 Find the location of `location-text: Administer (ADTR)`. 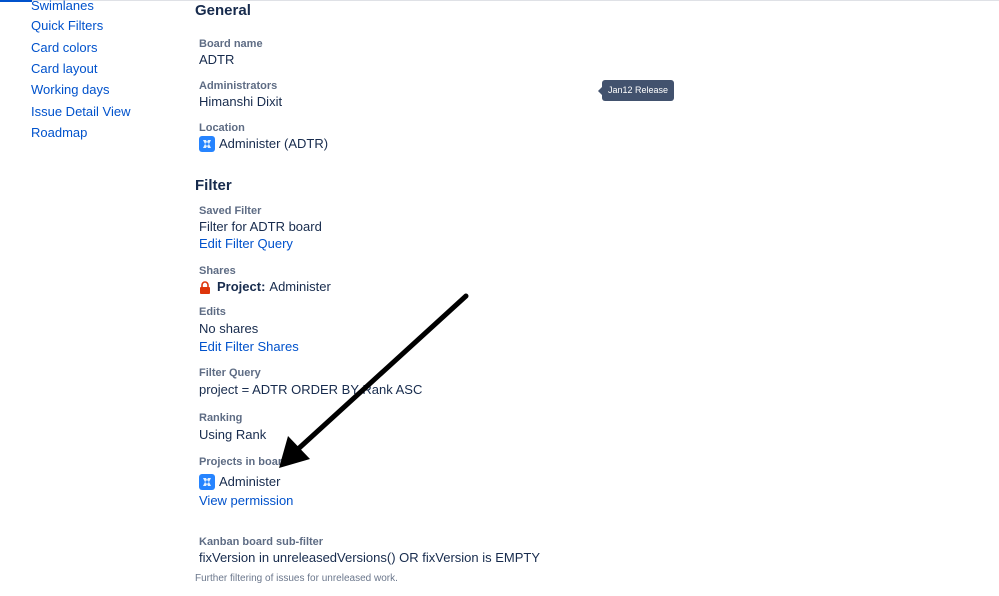

location-text: Administer (ADTR) is located at coordinates (274, 143).